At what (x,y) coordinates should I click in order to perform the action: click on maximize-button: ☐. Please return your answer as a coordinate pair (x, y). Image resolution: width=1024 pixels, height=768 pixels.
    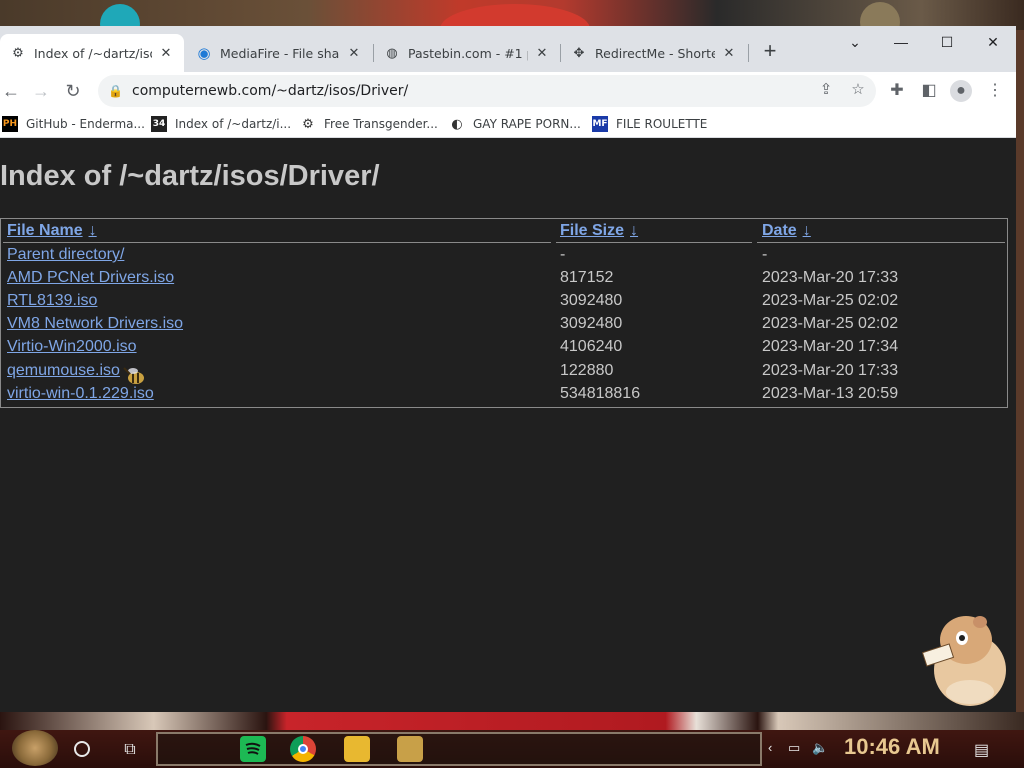
    Looking at the image, I should click on (947, 43).